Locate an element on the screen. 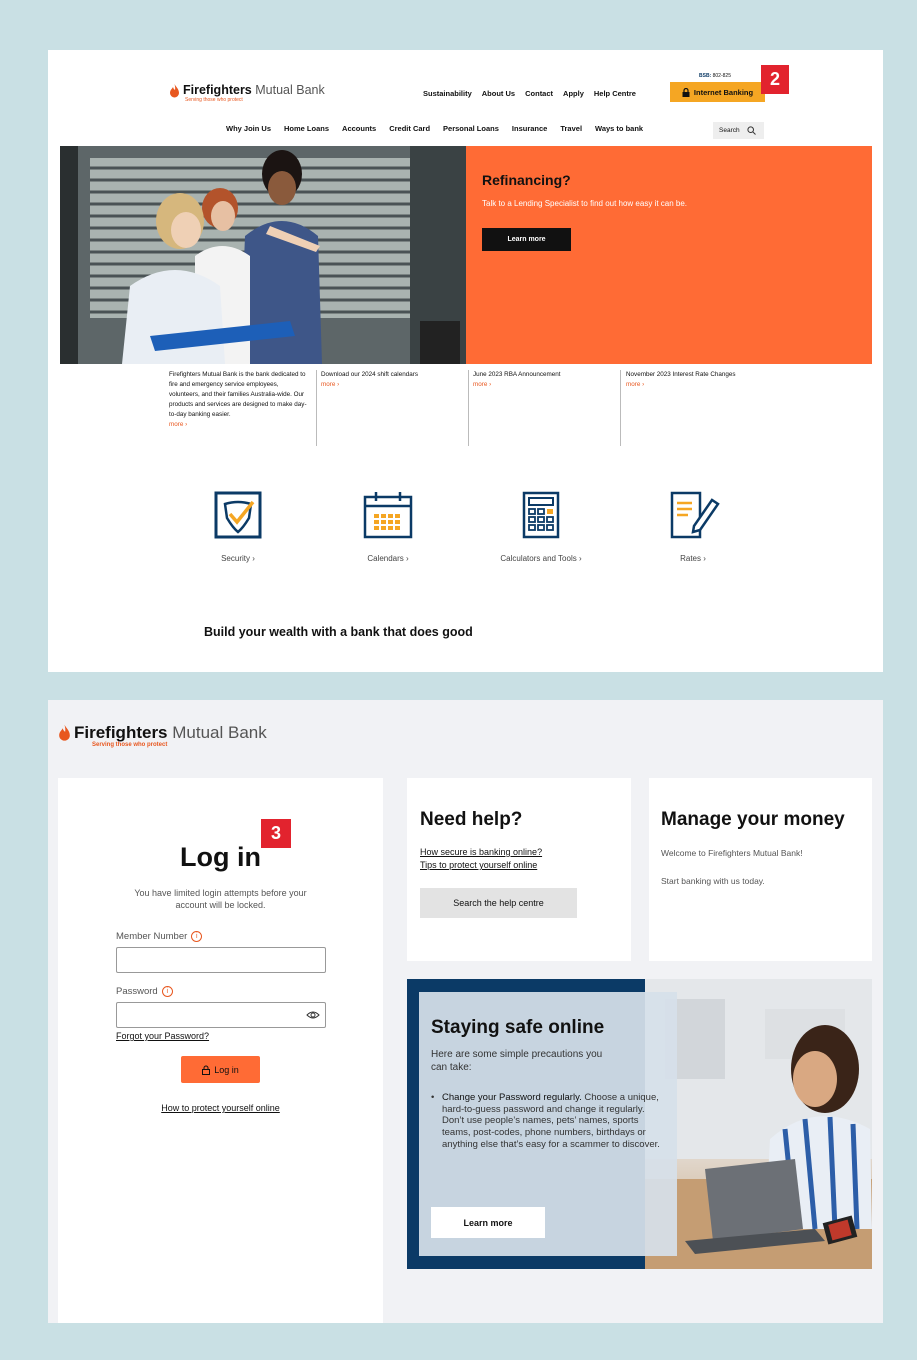  member-number-input is located at coordinates (221, 960).